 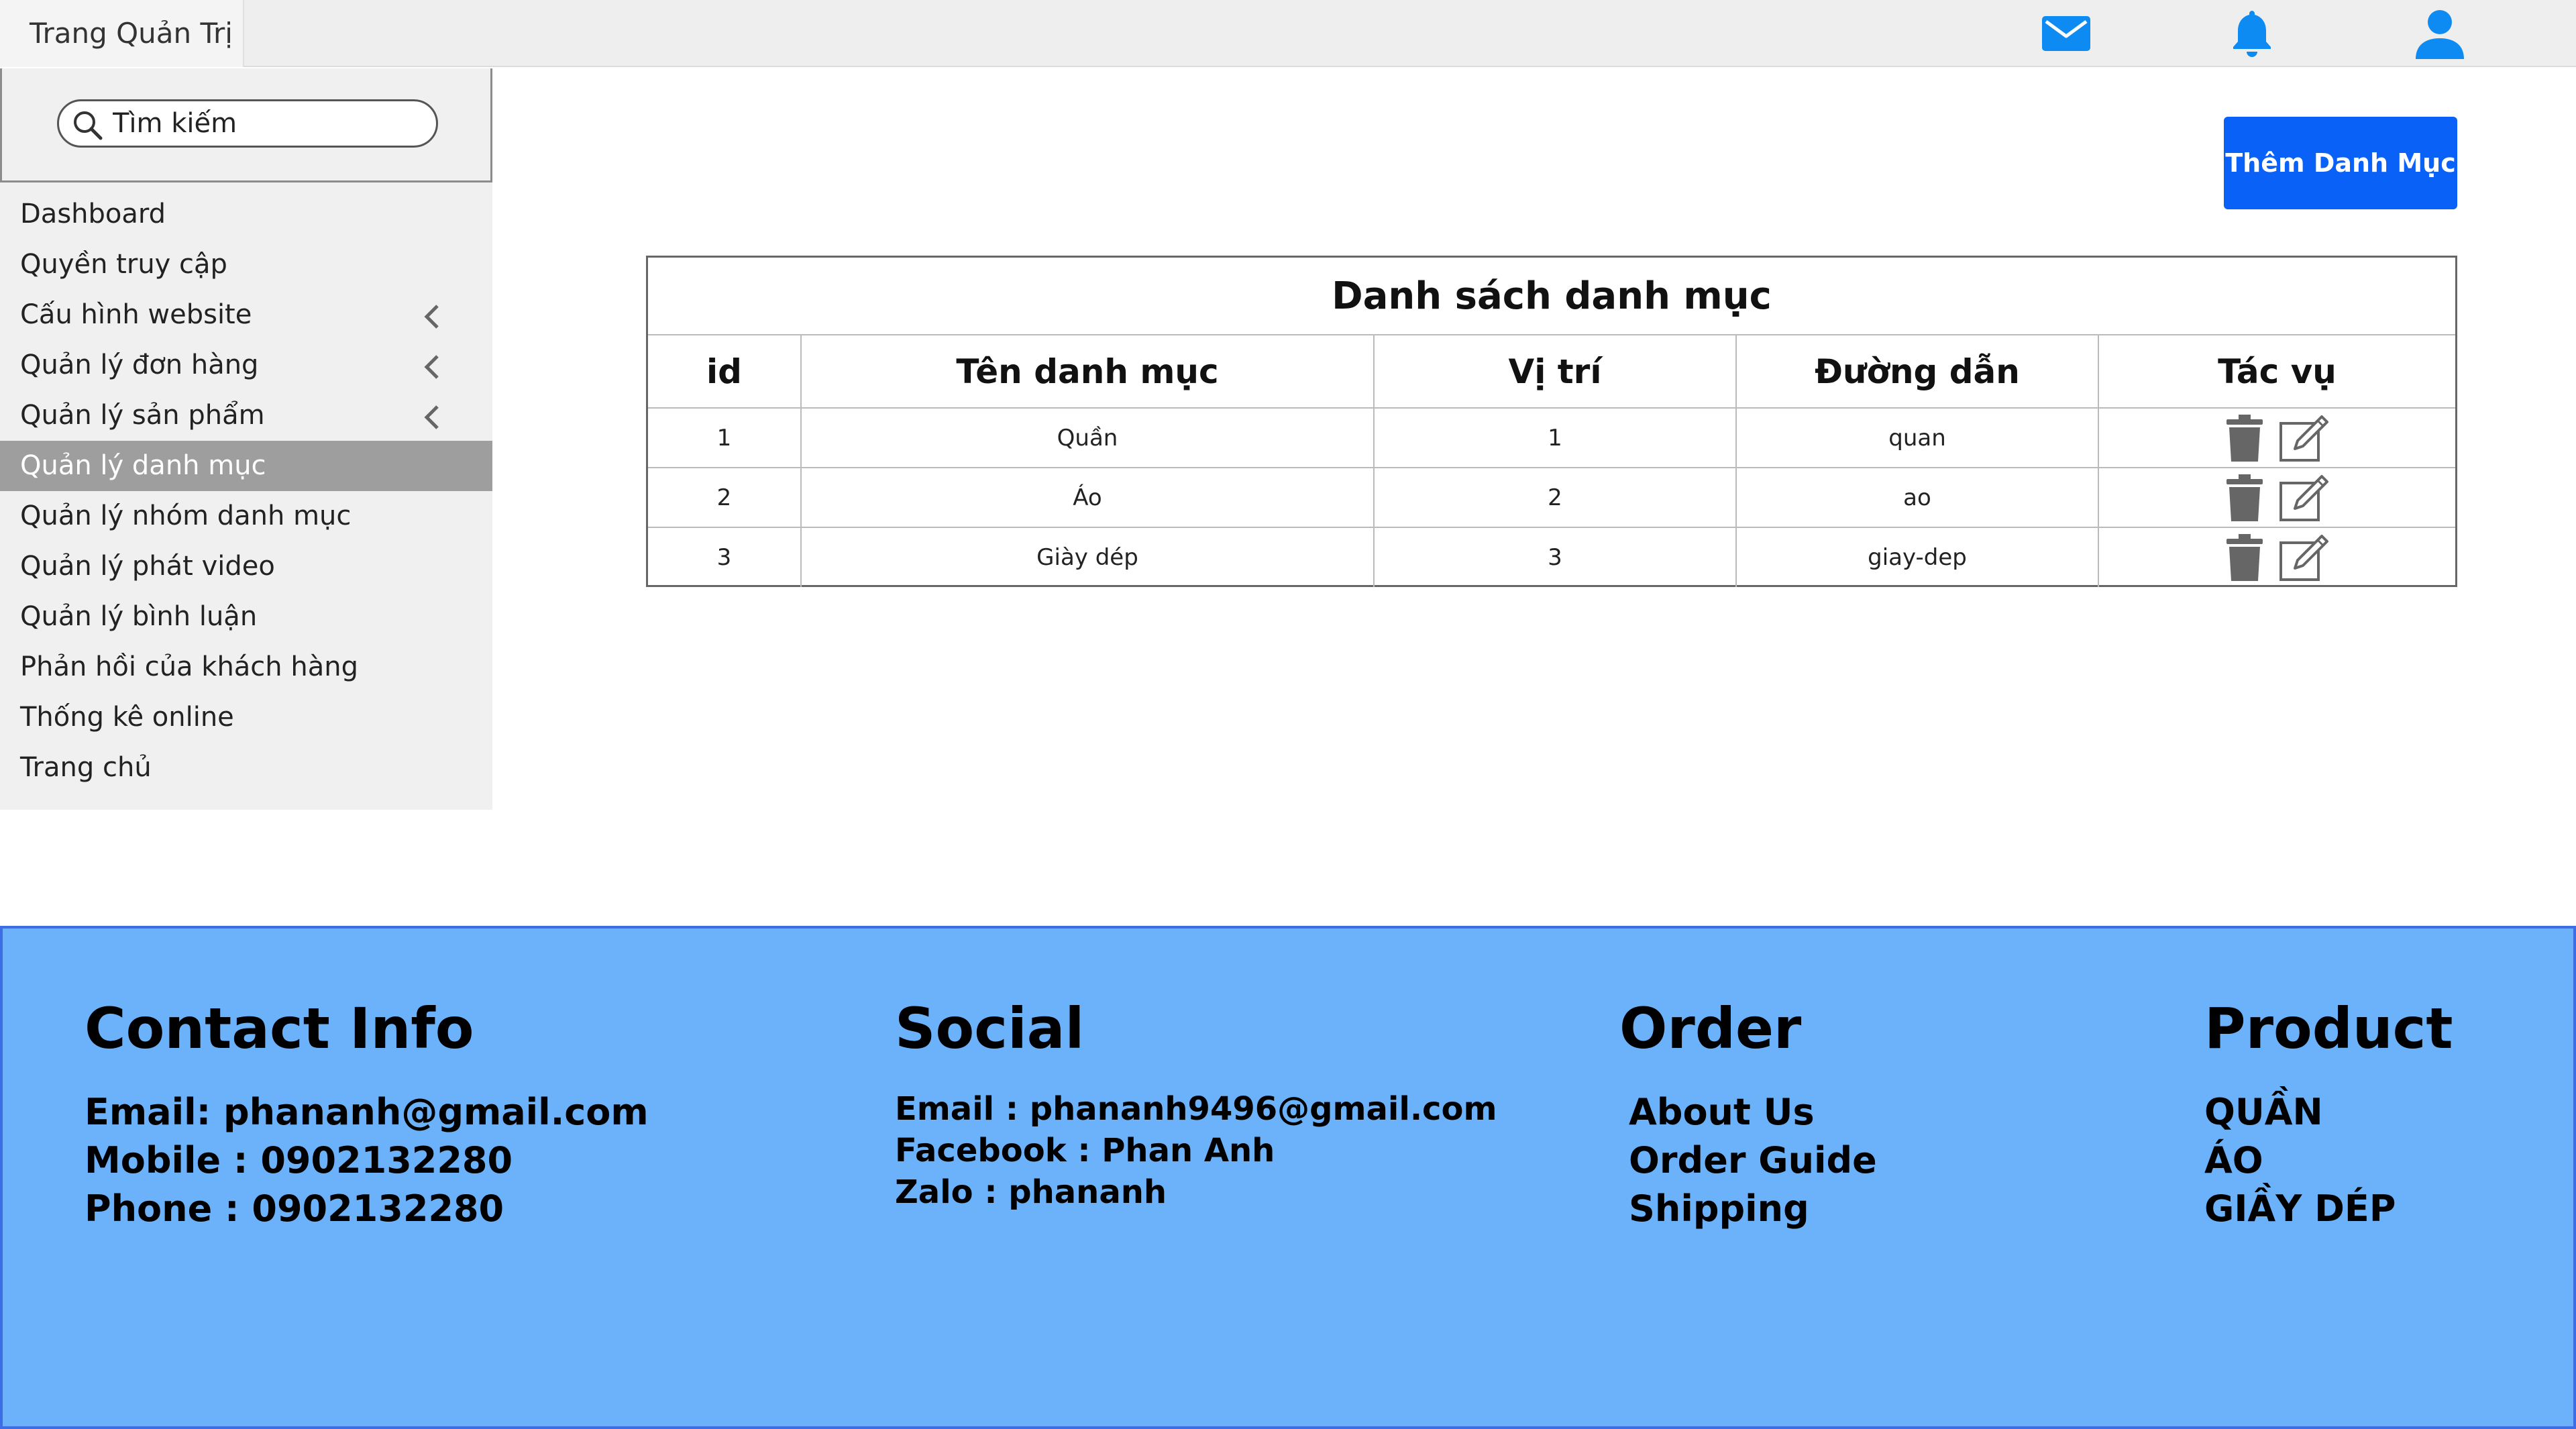 What do you see at coordinates (143, 465) in the screenshot?
I see `sidebar-item-label: Quản lý danh mục` at bounding box center [143, 465].